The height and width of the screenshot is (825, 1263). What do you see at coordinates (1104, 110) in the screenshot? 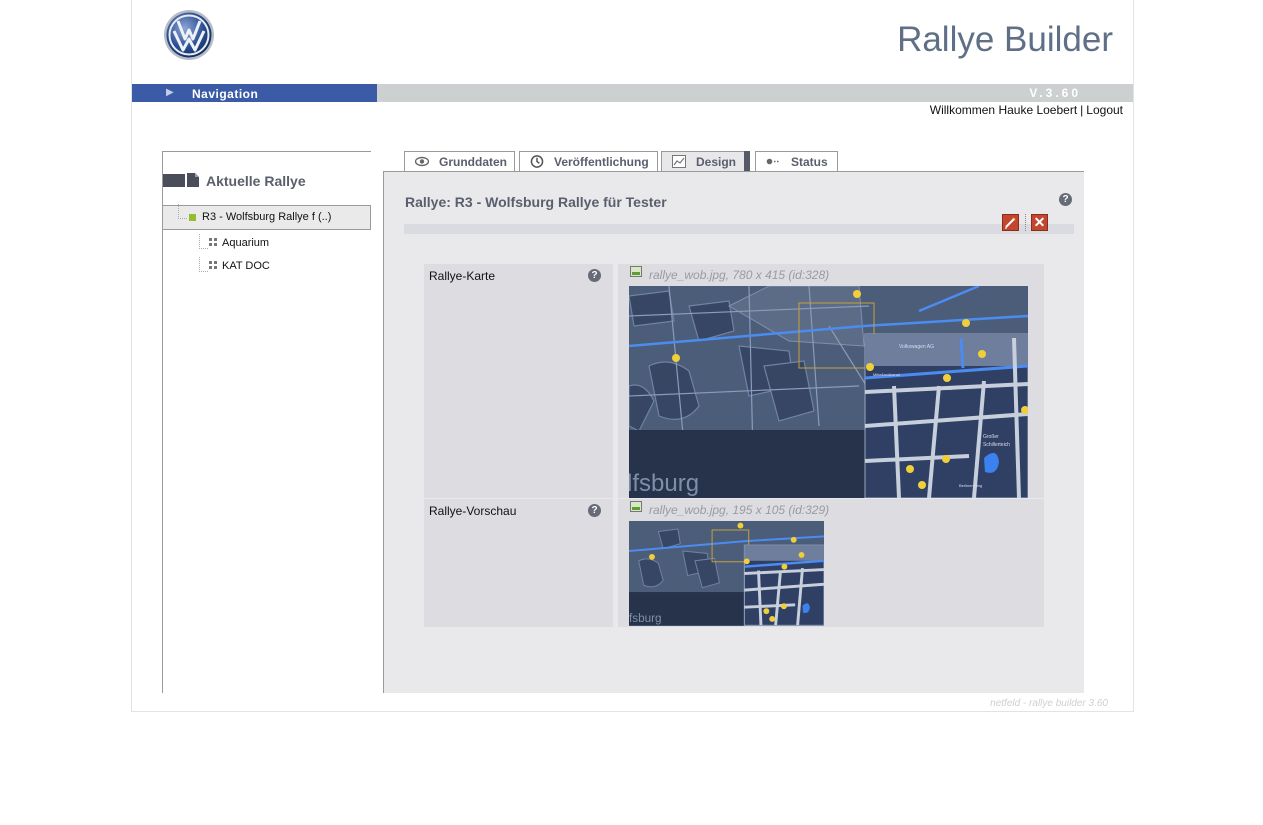
I see `logout-link: Logout` at bounding box center [1104, 110].